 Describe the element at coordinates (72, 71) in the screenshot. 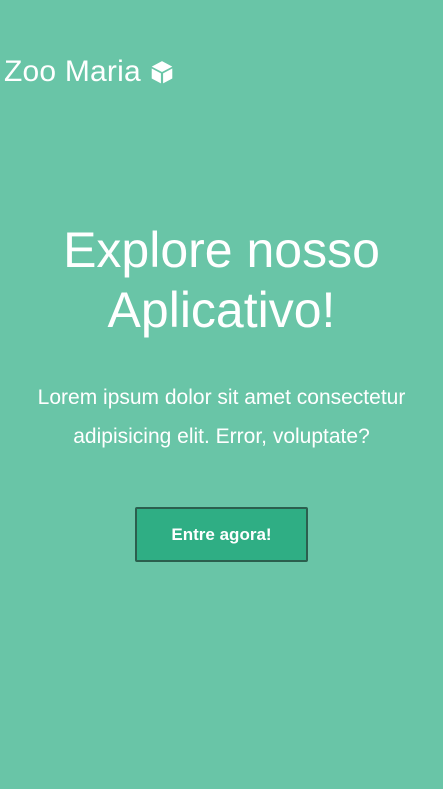

I see `brand-name: Zoo Maria` at that location.